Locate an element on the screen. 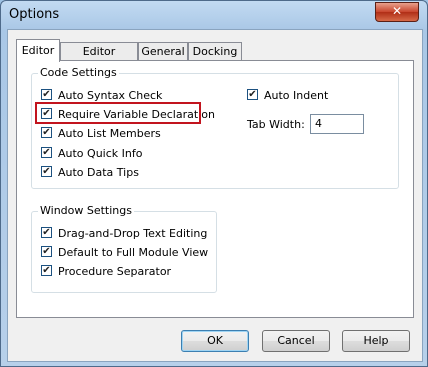 This screenshot has width=428, height=367. tab-general: General is located at coordinates (163, 51).